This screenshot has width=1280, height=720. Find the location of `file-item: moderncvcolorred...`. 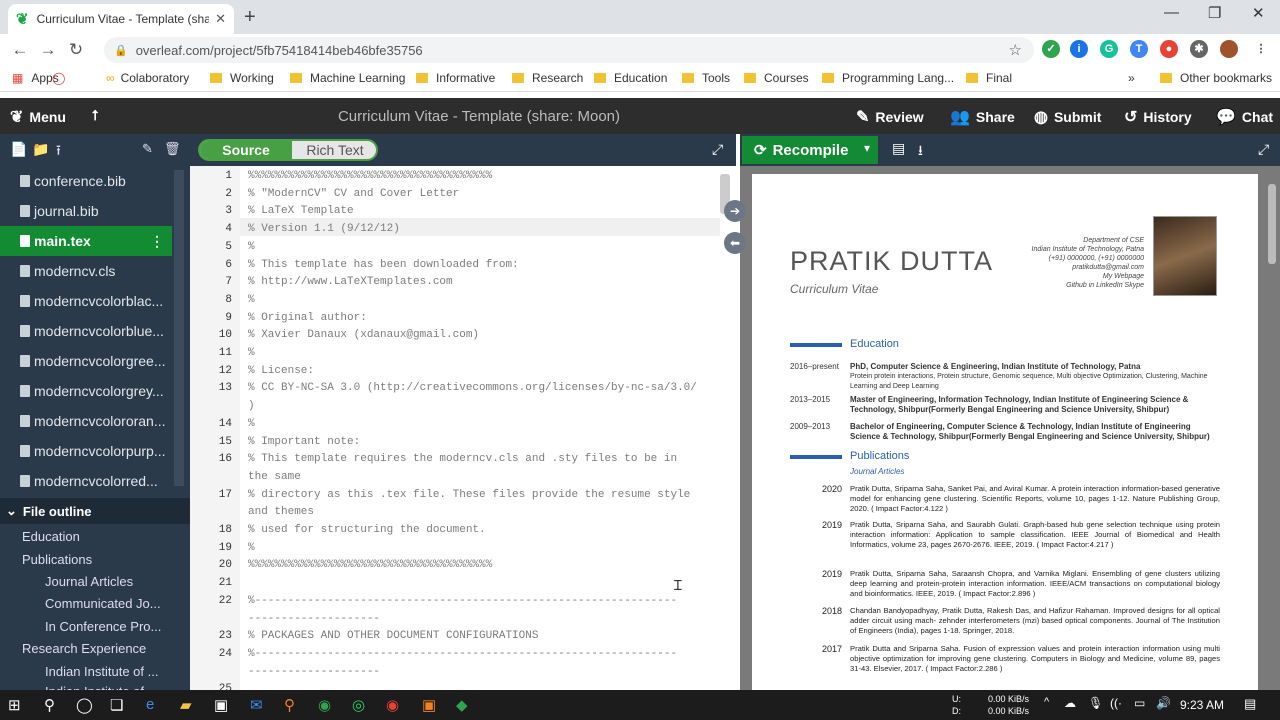

file-item: moderncvcolorred... is located at coordinates (86, 477).